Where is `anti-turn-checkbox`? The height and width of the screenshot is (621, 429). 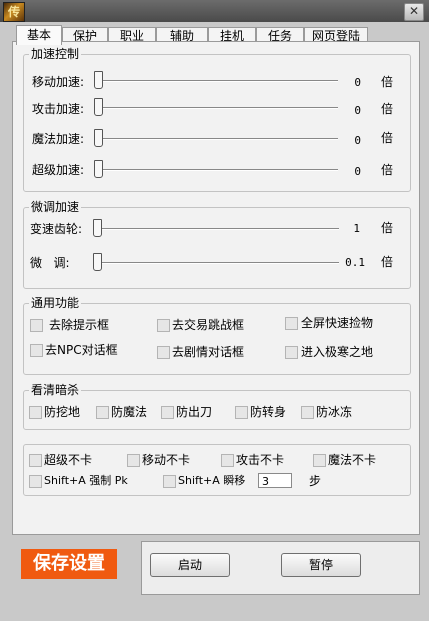 anti-turn-checkbox is located at coordinates (241, 412).